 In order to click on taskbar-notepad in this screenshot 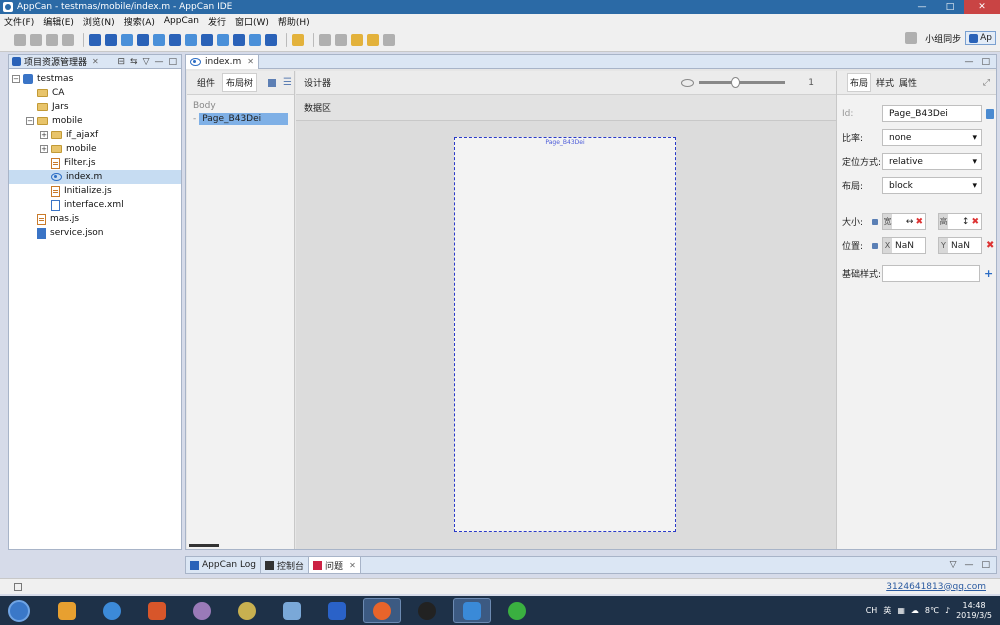, I will do `click(292, 610)`.